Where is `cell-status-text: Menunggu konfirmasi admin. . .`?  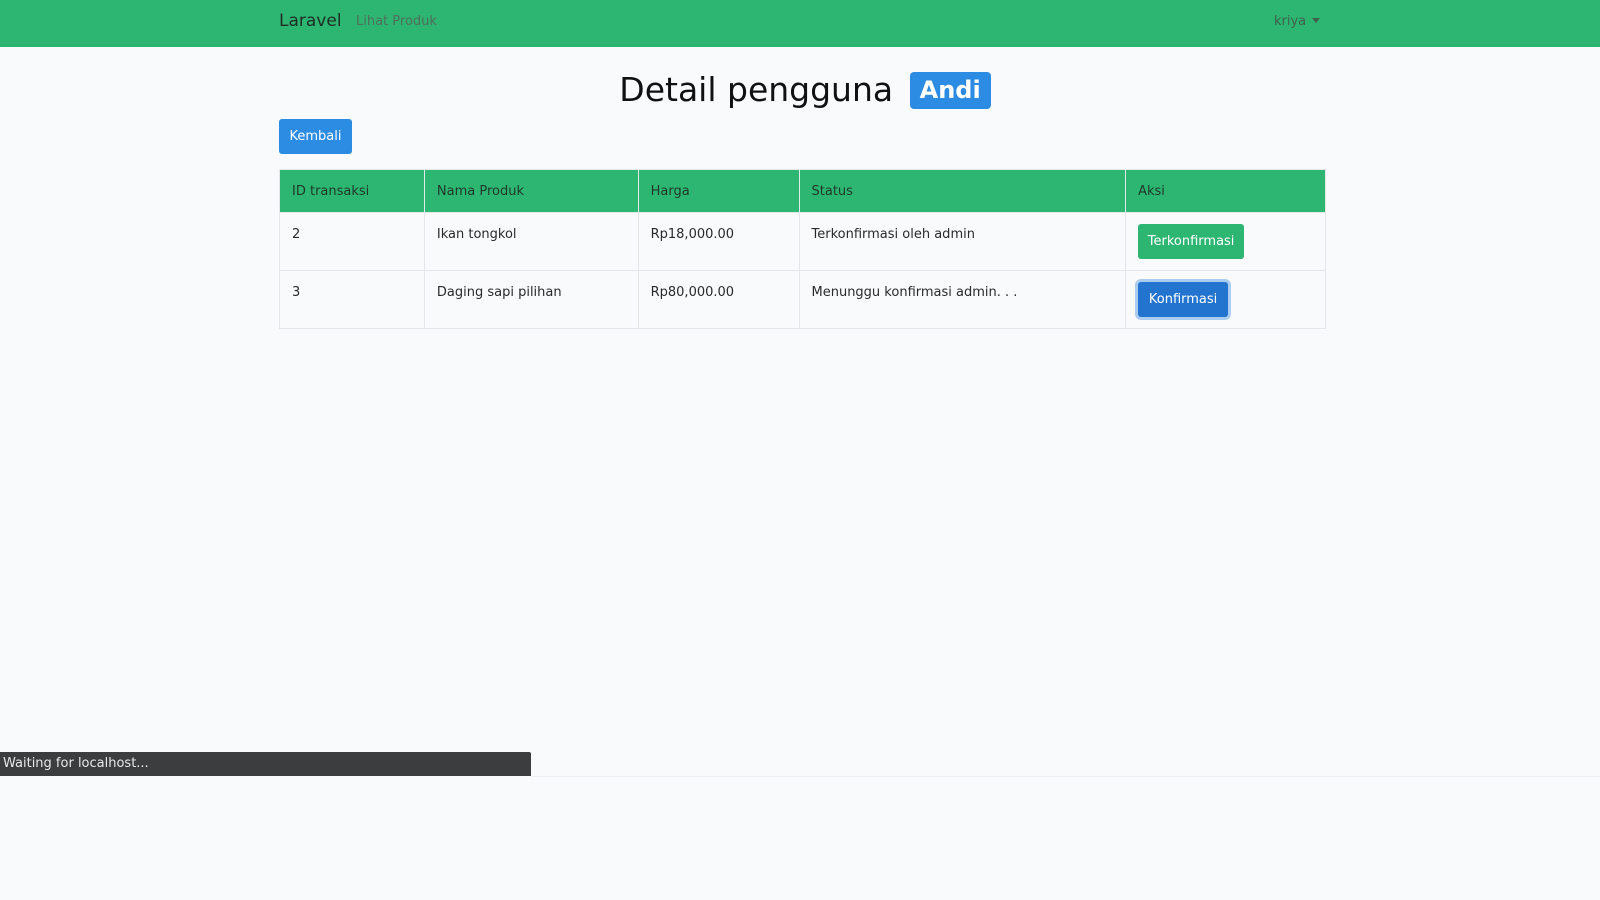
cell-status-text: Menunggu konfirmasi admin. . . is located at coordinates (914, 292).